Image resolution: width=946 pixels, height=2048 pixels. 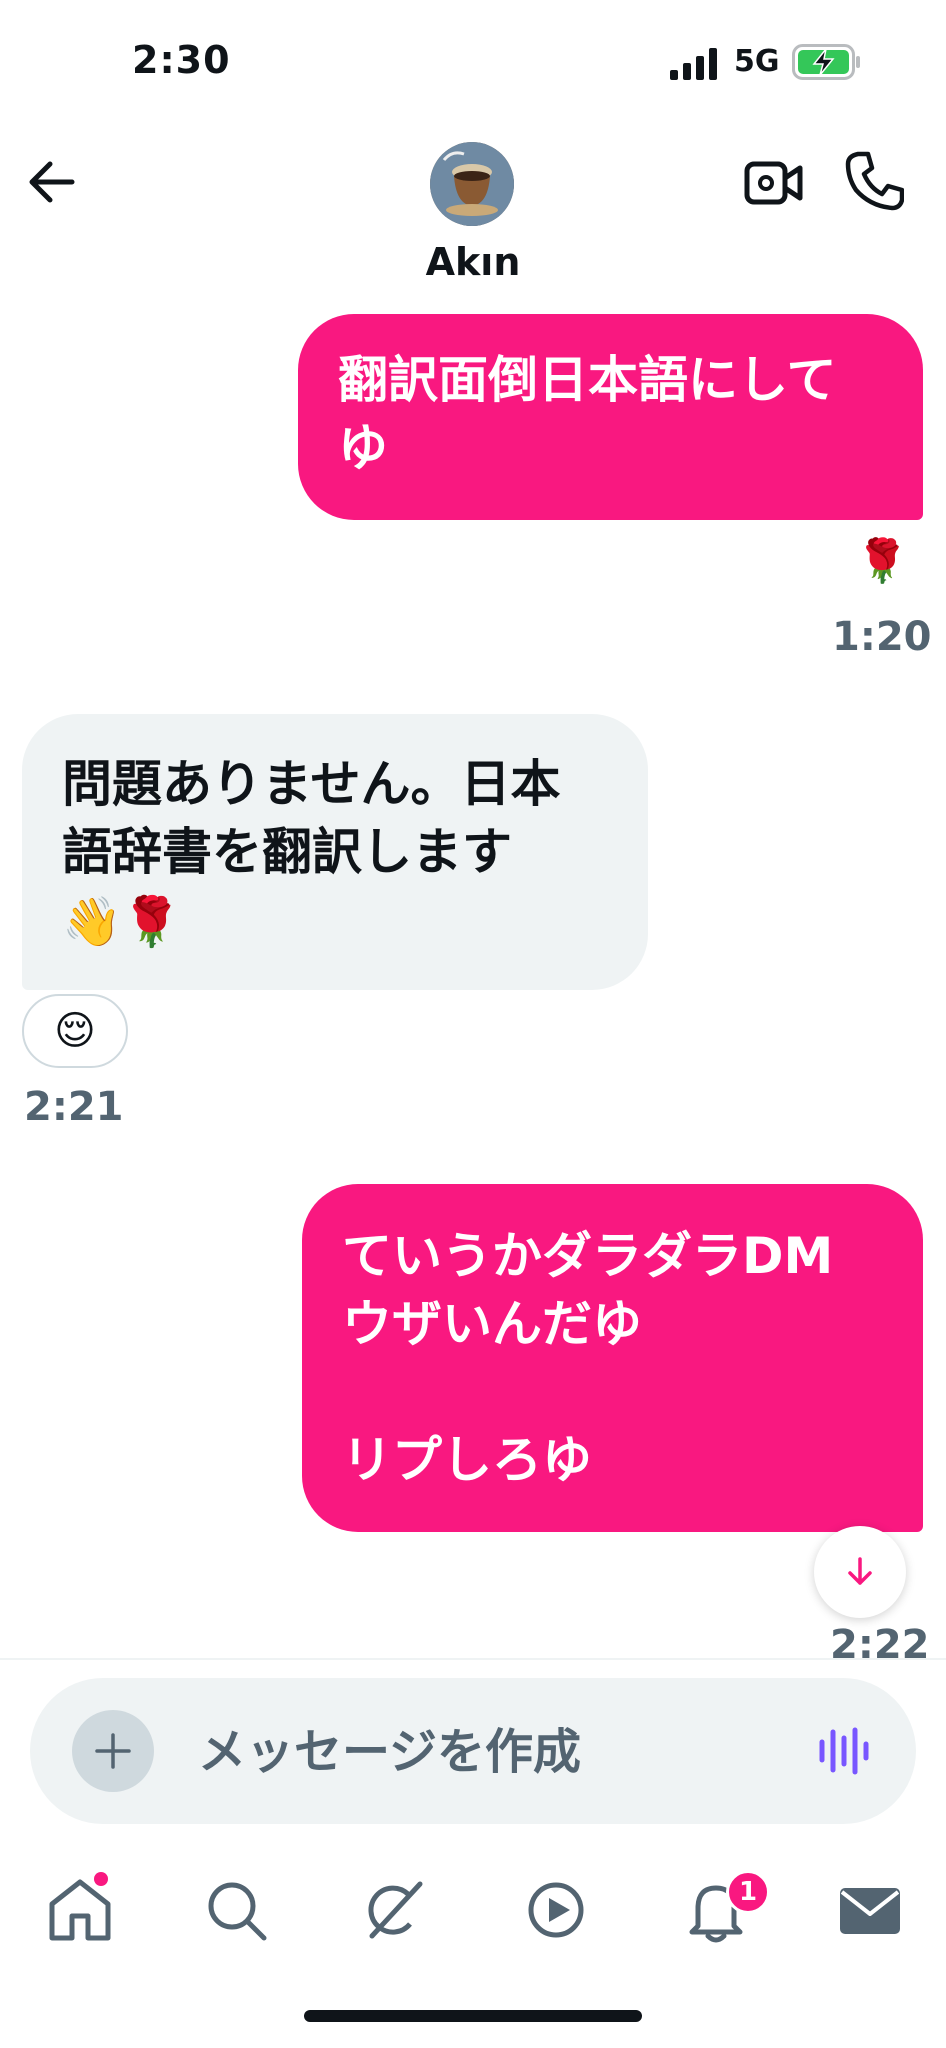 I want to click on arrow-down-icon, so click(x=860, y=1571).